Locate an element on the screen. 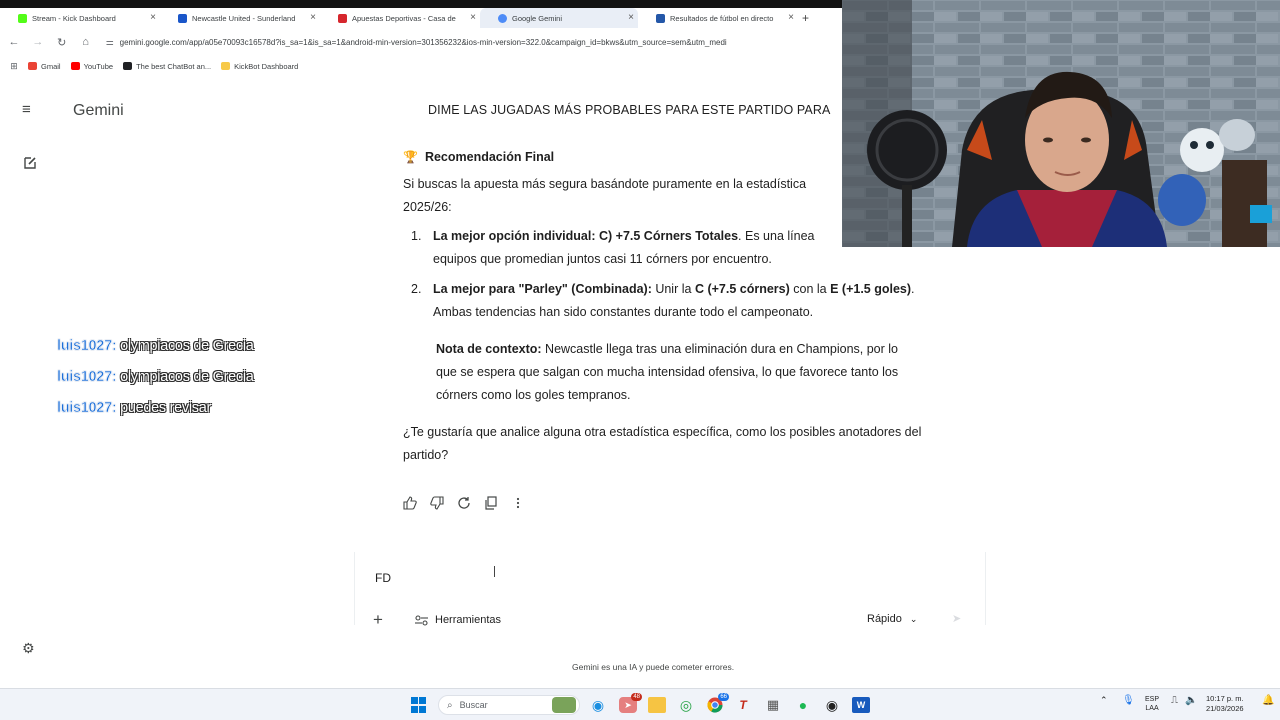 Image resolution: width=1280 pixels, height=720 pixels. chatbot-icon is located at coordinates (128, 66).